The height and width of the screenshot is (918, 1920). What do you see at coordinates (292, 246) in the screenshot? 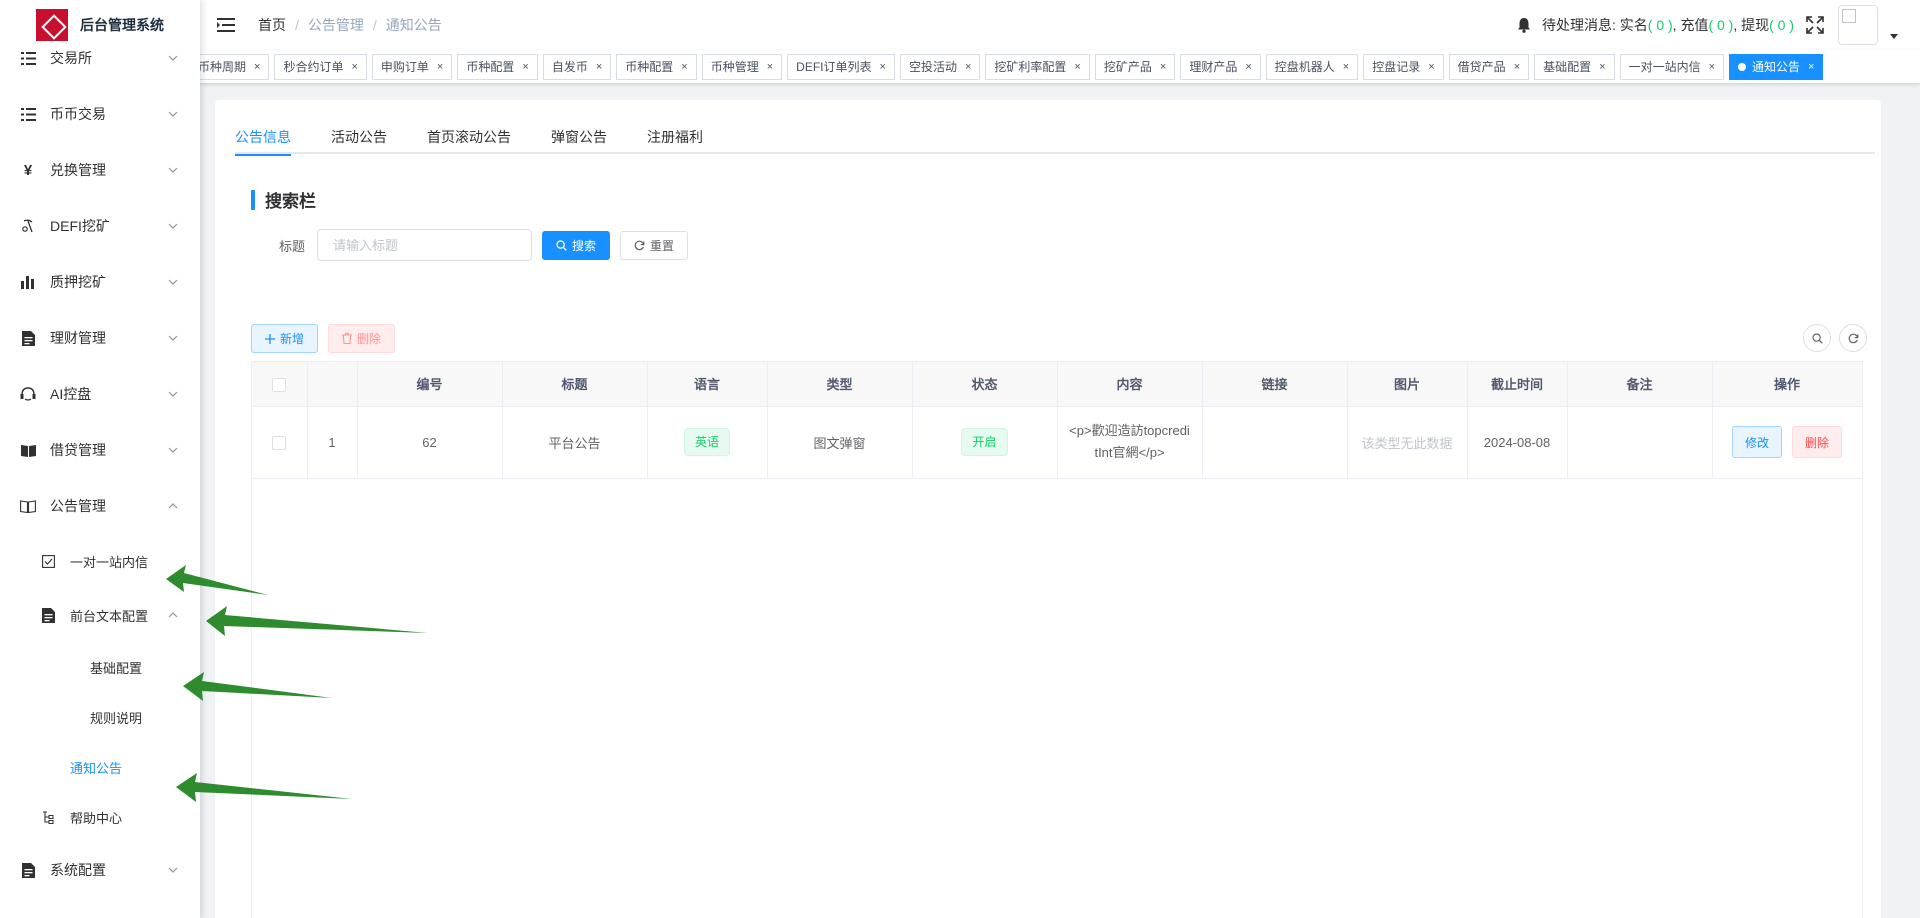
I see `title-label: 标题` at bounding box center [292, 246].